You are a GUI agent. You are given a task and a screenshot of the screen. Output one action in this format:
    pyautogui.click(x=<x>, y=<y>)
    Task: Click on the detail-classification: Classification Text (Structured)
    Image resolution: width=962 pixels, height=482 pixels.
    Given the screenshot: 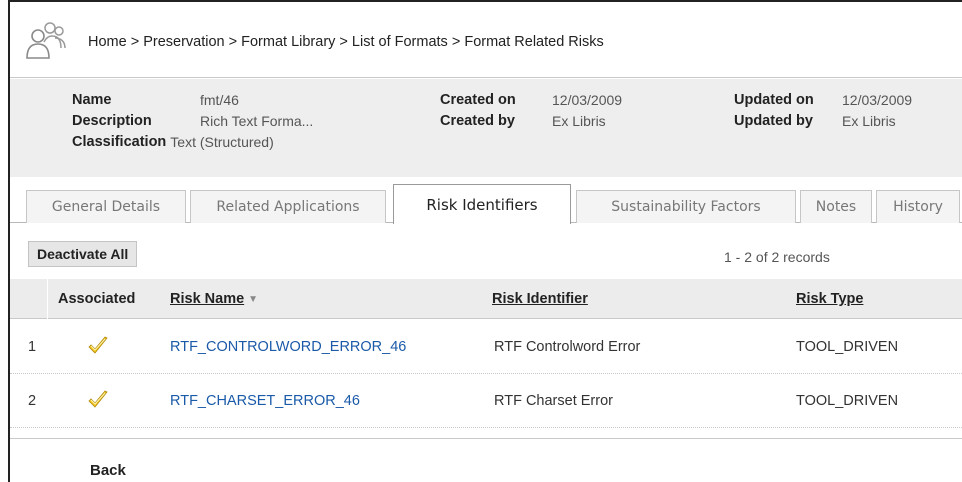 What is the action you would take?
    pyautogui.click(x=192, y=141)
    